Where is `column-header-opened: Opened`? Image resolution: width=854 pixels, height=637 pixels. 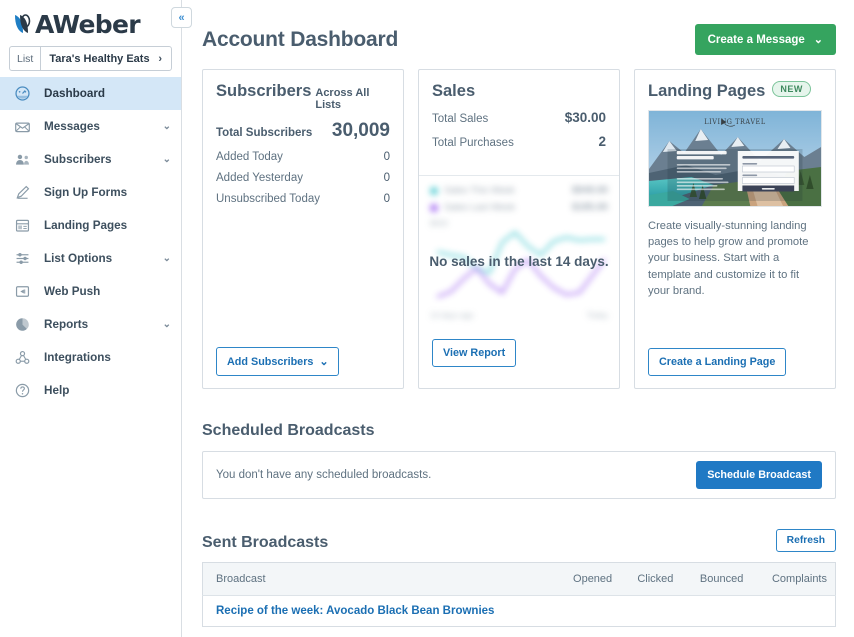
column-header-opened: Opened is located at coordinates (588, 579).